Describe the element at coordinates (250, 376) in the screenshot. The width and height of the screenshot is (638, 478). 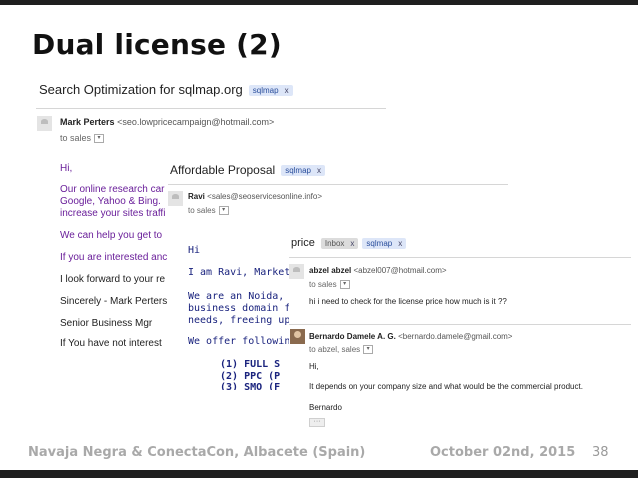
I see `email-body-line: (2) PPC (P` at that location.